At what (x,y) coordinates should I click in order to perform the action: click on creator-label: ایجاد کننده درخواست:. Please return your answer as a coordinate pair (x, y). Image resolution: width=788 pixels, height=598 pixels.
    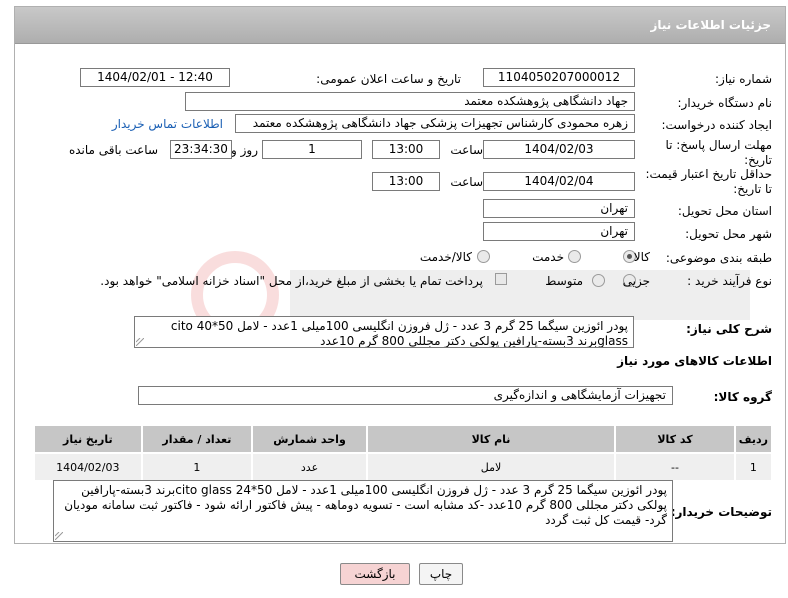
    Looking at the image, I should click on (716, 125).